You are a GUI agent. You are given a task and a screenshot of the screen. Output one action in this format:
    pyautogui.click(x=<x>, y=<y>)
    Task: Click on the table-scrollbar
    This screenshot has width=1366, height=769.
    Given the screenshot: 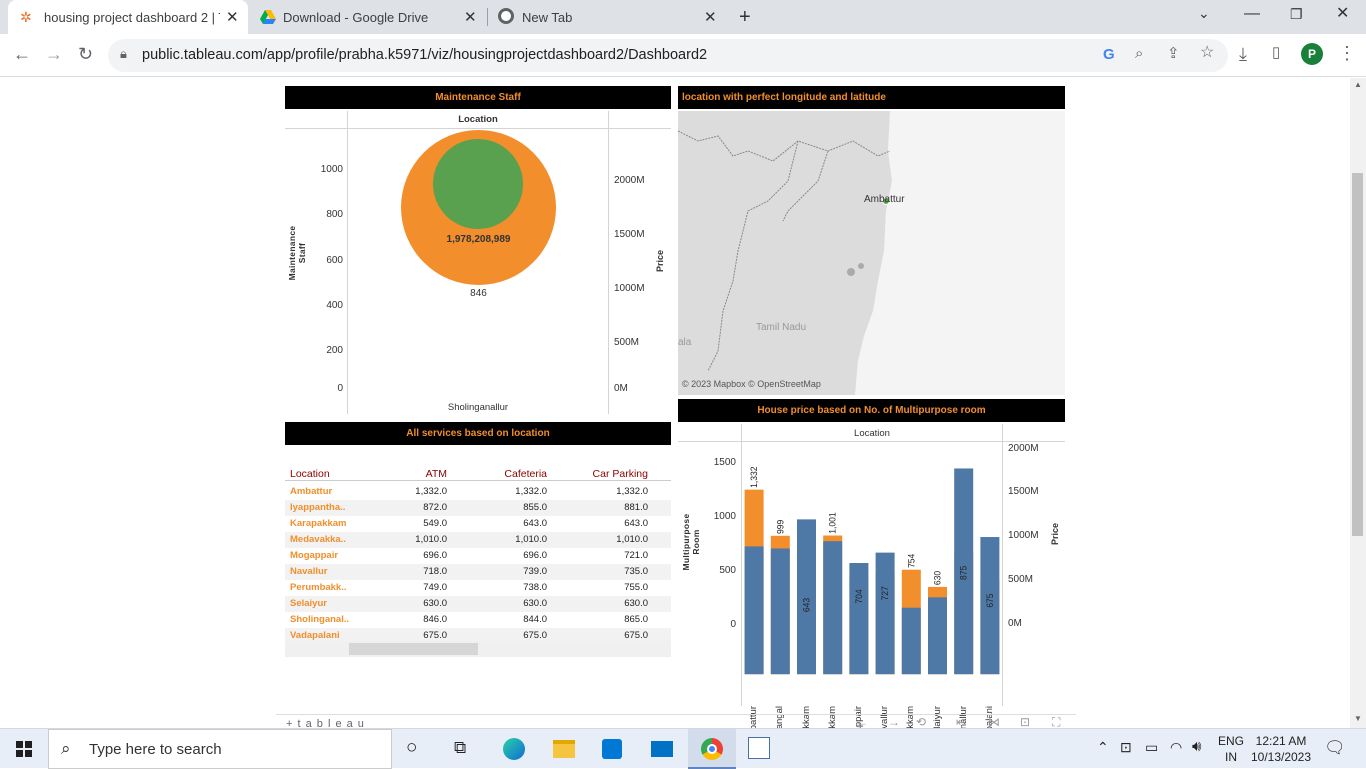 What is the action you would take?
    pyautogui.click(x=478, y=649)
    